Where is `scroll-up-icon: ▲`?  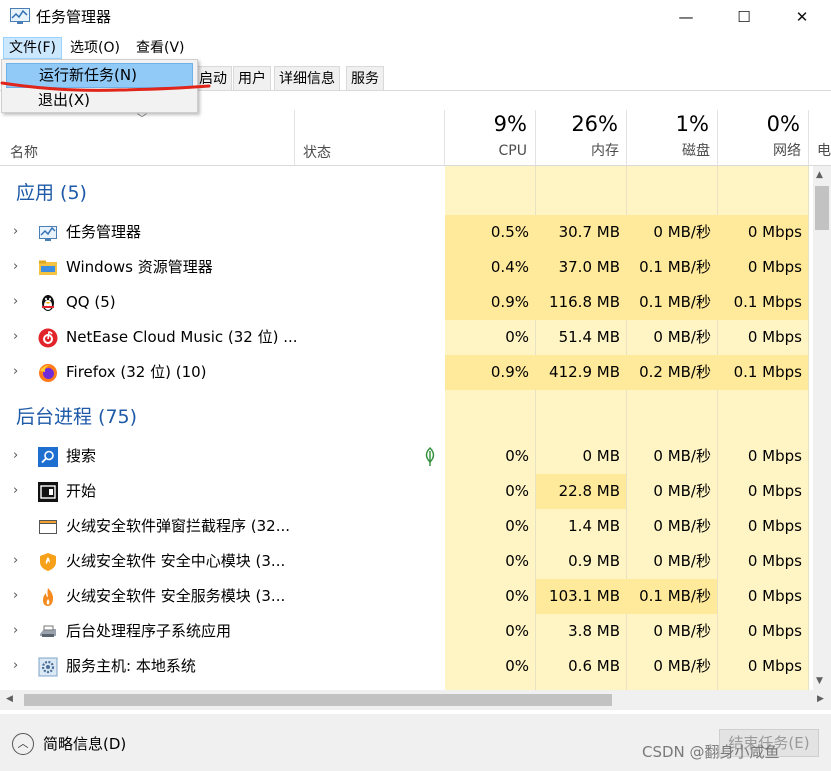
scroll-up-icon: ▲ is located at coordinates (819, 175).